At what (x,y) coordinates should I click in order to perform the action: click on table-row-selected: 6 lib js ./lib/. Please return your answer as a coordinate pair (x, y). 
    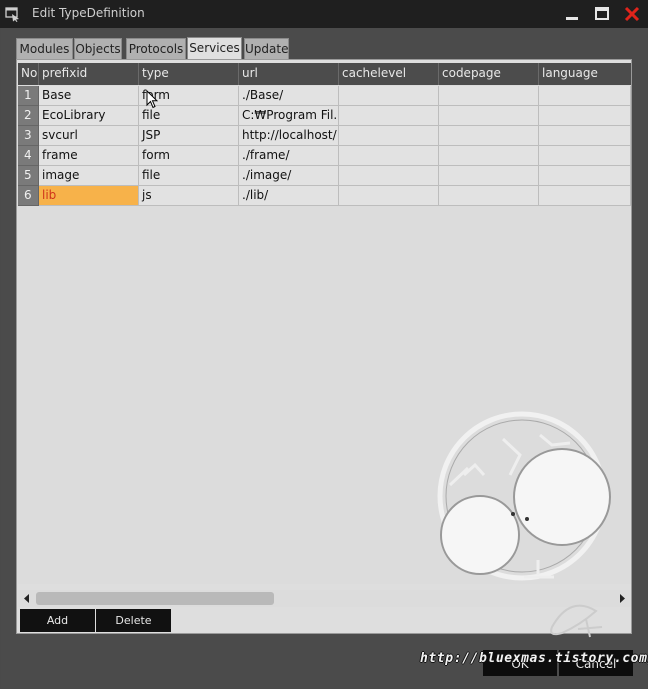
    Looking at the image, I should click on (324, 196).